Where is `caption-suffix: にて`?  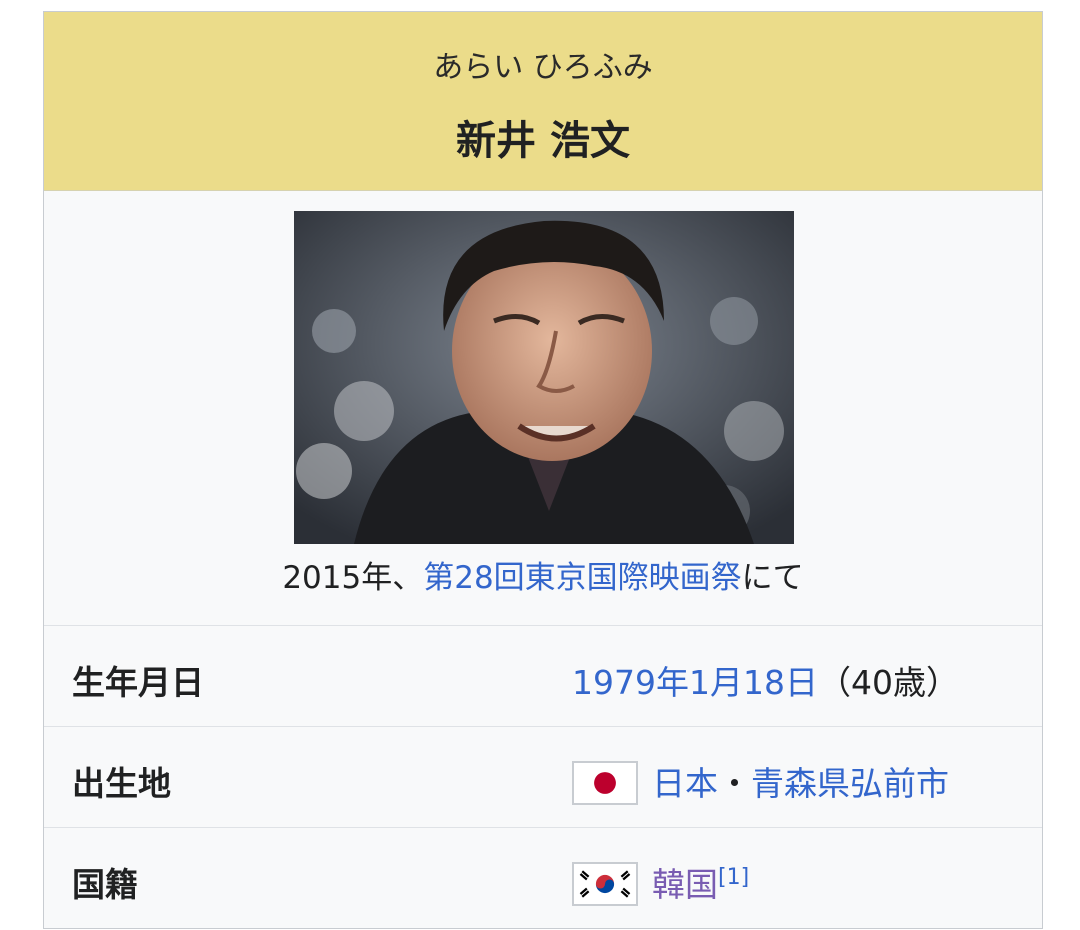
caption-suffix: にて is located at coordinates (772, 578).